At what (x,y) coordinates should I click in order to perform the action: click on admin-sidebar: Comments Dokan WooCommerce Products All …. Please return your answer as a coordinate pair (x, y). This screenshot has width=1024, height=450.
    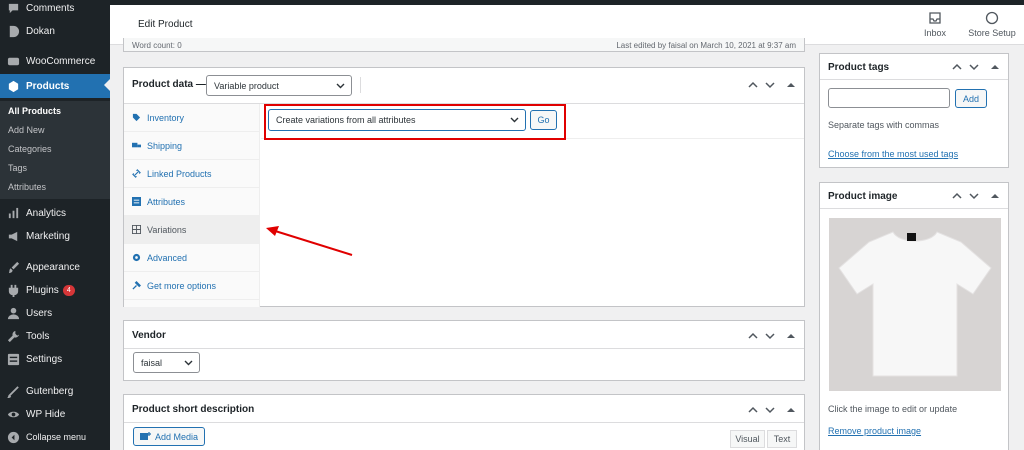
    Looking at the image, I should click on (55, 225).